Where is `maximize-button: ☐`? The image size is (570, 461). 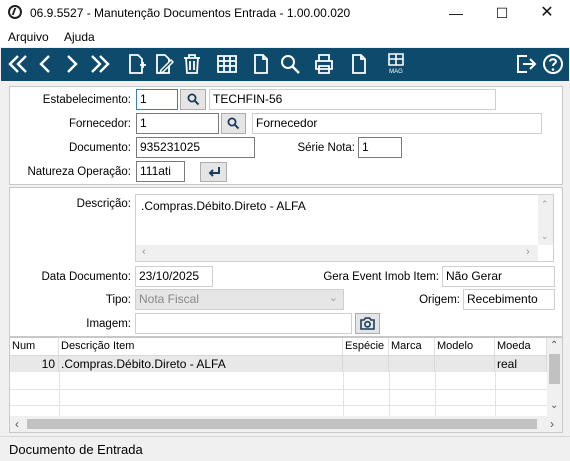 maximize-button: ☐ is located at coordinates (502, 13).